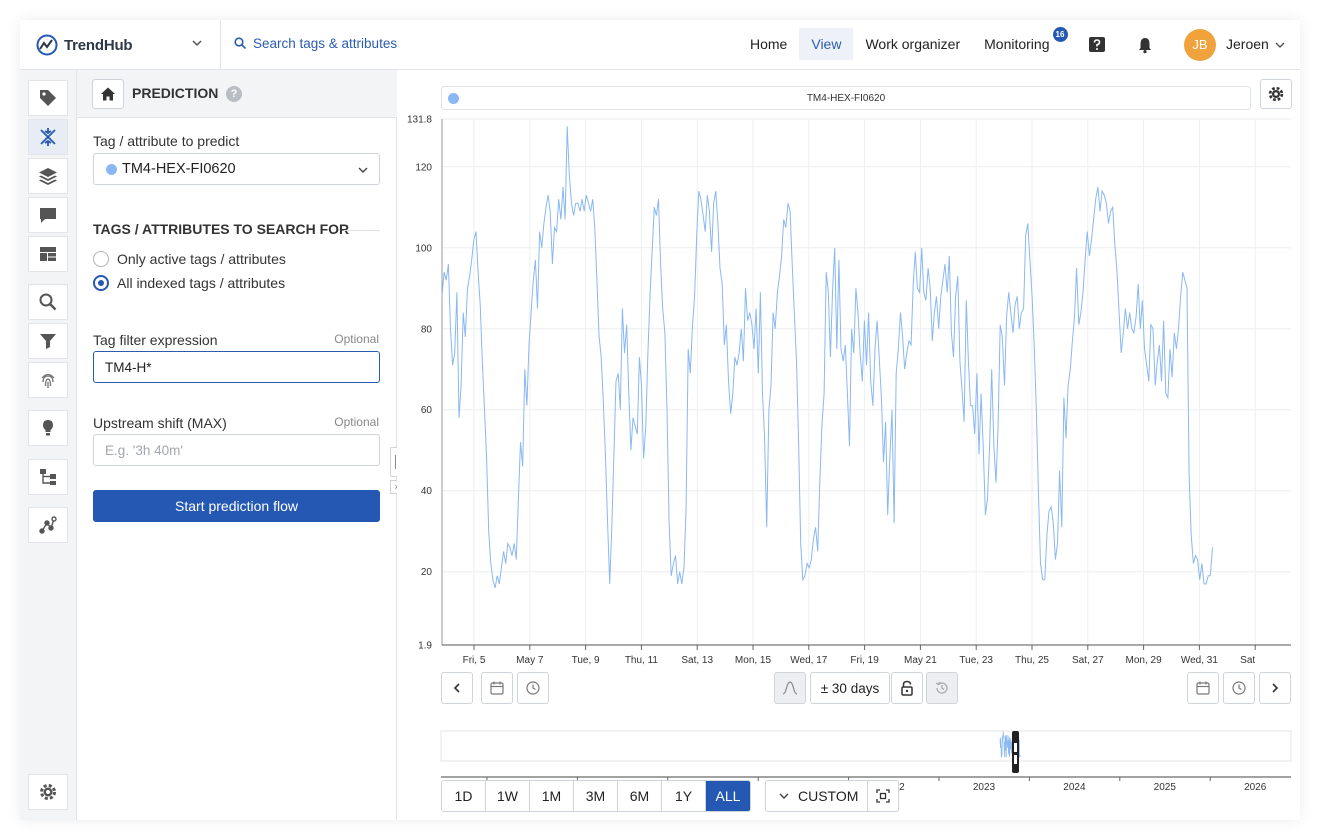 This screenshot has width=1320, height=840. Describe the element at coordinates (850, 688) in the screenshot. I see `window-size-button: ± 30 days` at that location.